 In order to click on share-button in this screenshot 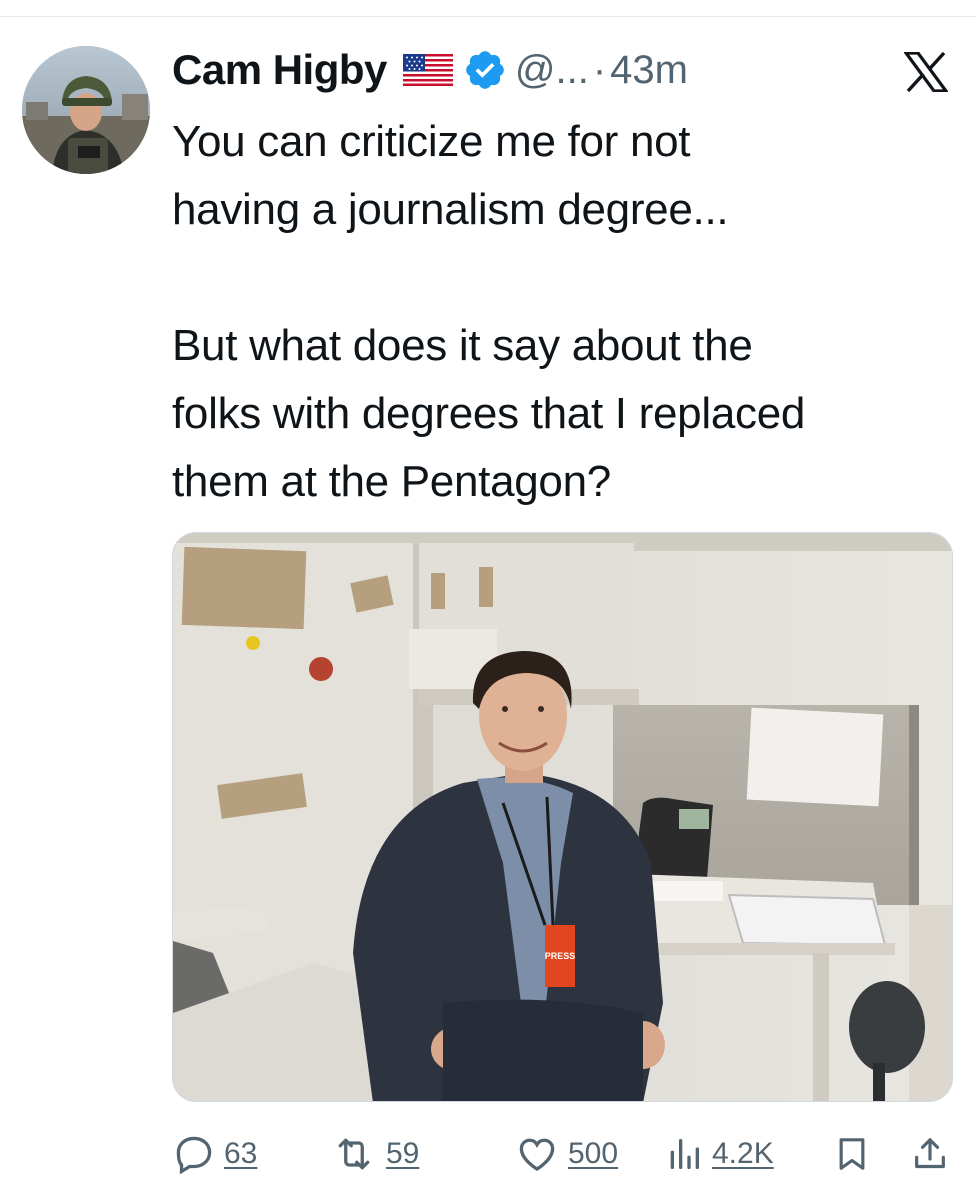, I will do `click(930, 1154)`.